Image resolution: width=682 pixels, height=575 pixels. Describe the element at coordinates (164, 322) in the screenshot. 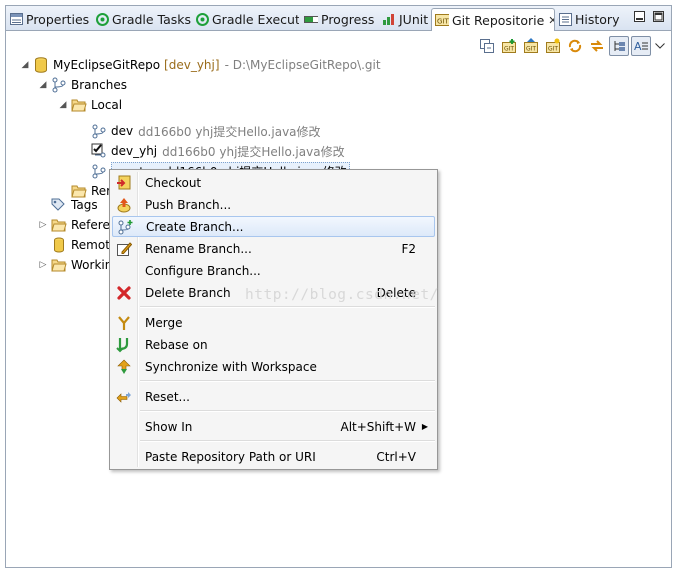

I see `menu-label: Merge` at that location.